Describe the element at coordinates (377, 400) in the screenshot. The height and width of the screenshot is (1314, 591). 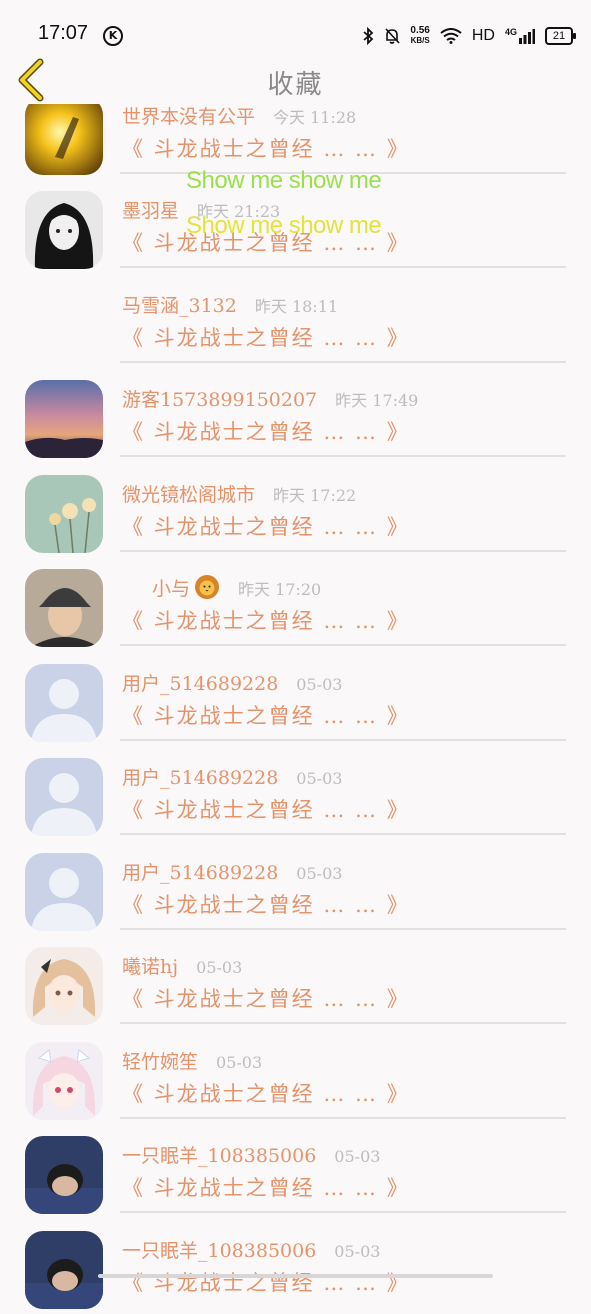
I see `favorite-time: 昨天 17:49` at that location.